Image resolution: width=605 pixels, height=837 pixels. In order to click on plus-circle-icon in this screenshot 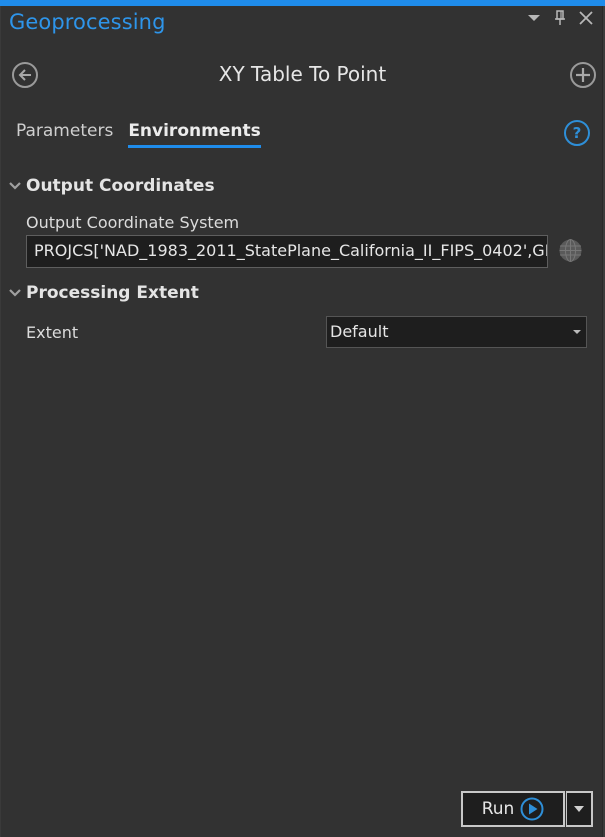, I will do `click(583, 75)`.